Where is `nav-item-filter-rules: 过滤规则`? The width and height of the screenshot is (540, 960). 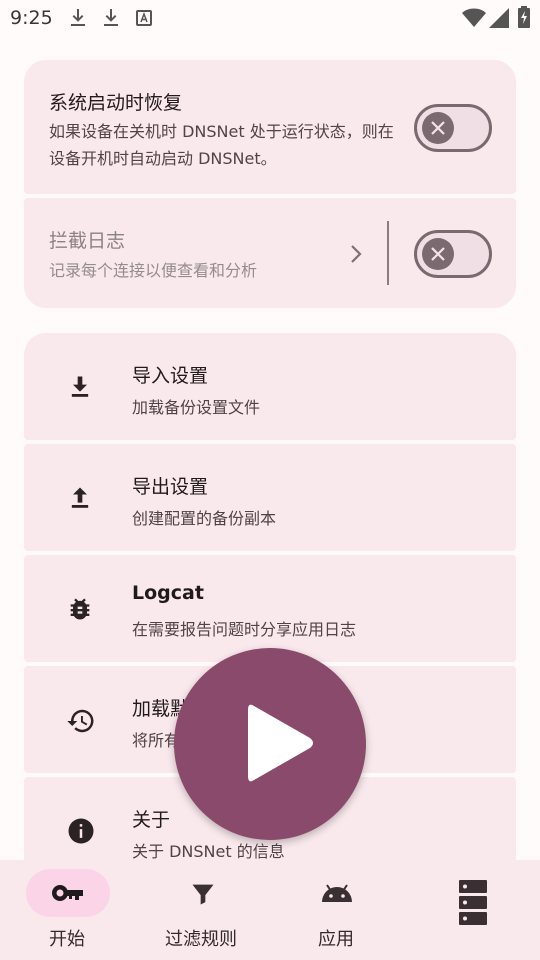 nav-item-filter-rules: 过滤规则 is located at coordinates (202, 910).